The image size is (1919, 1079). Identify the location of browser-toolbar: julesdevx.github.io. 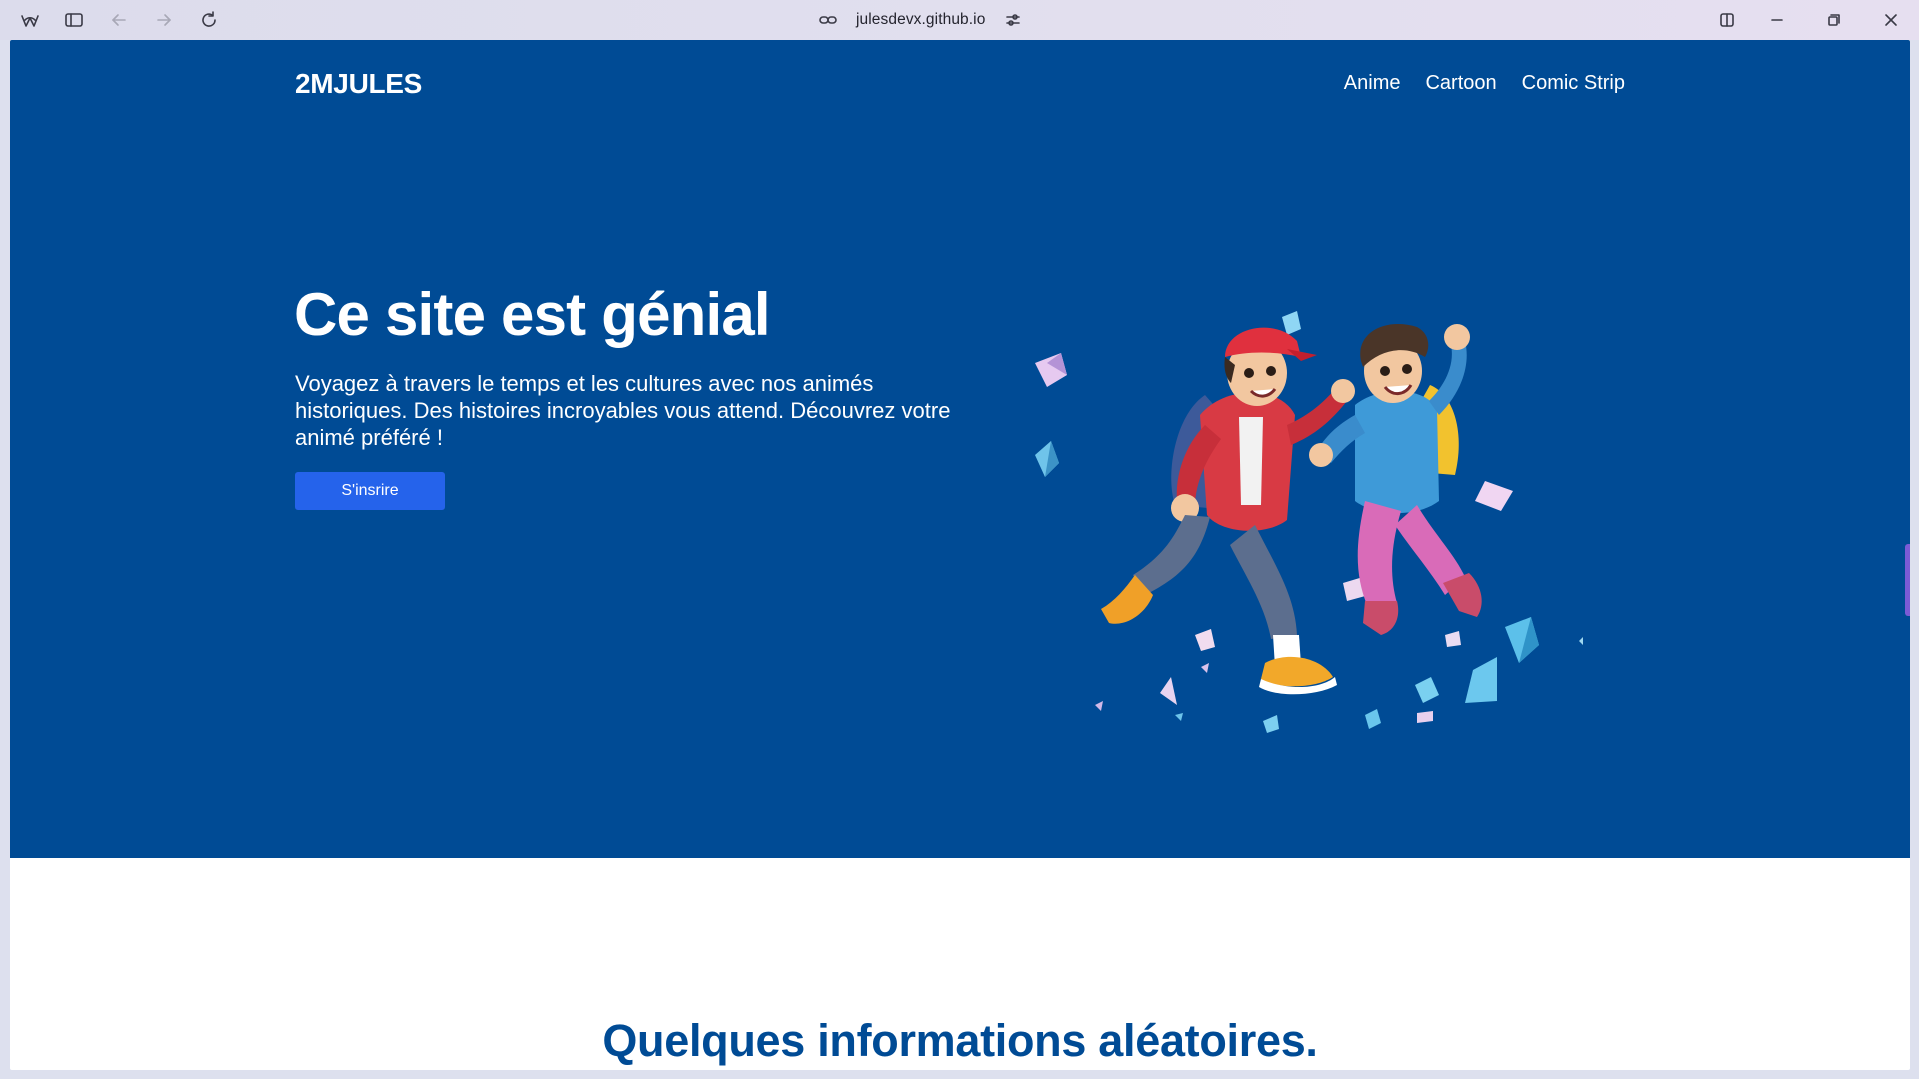
(959, 20).